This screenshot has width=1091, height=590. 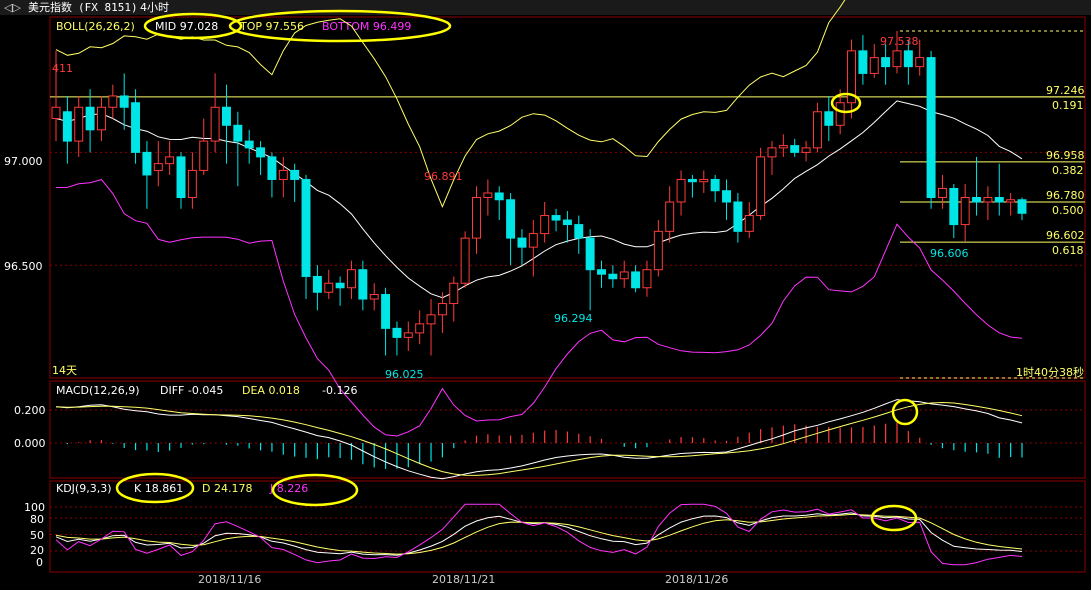 What do you see at coordinates (227, 488) in the screenshot?
I see `kdj-d-label: D 24.178` at bounding box center [227, 488].